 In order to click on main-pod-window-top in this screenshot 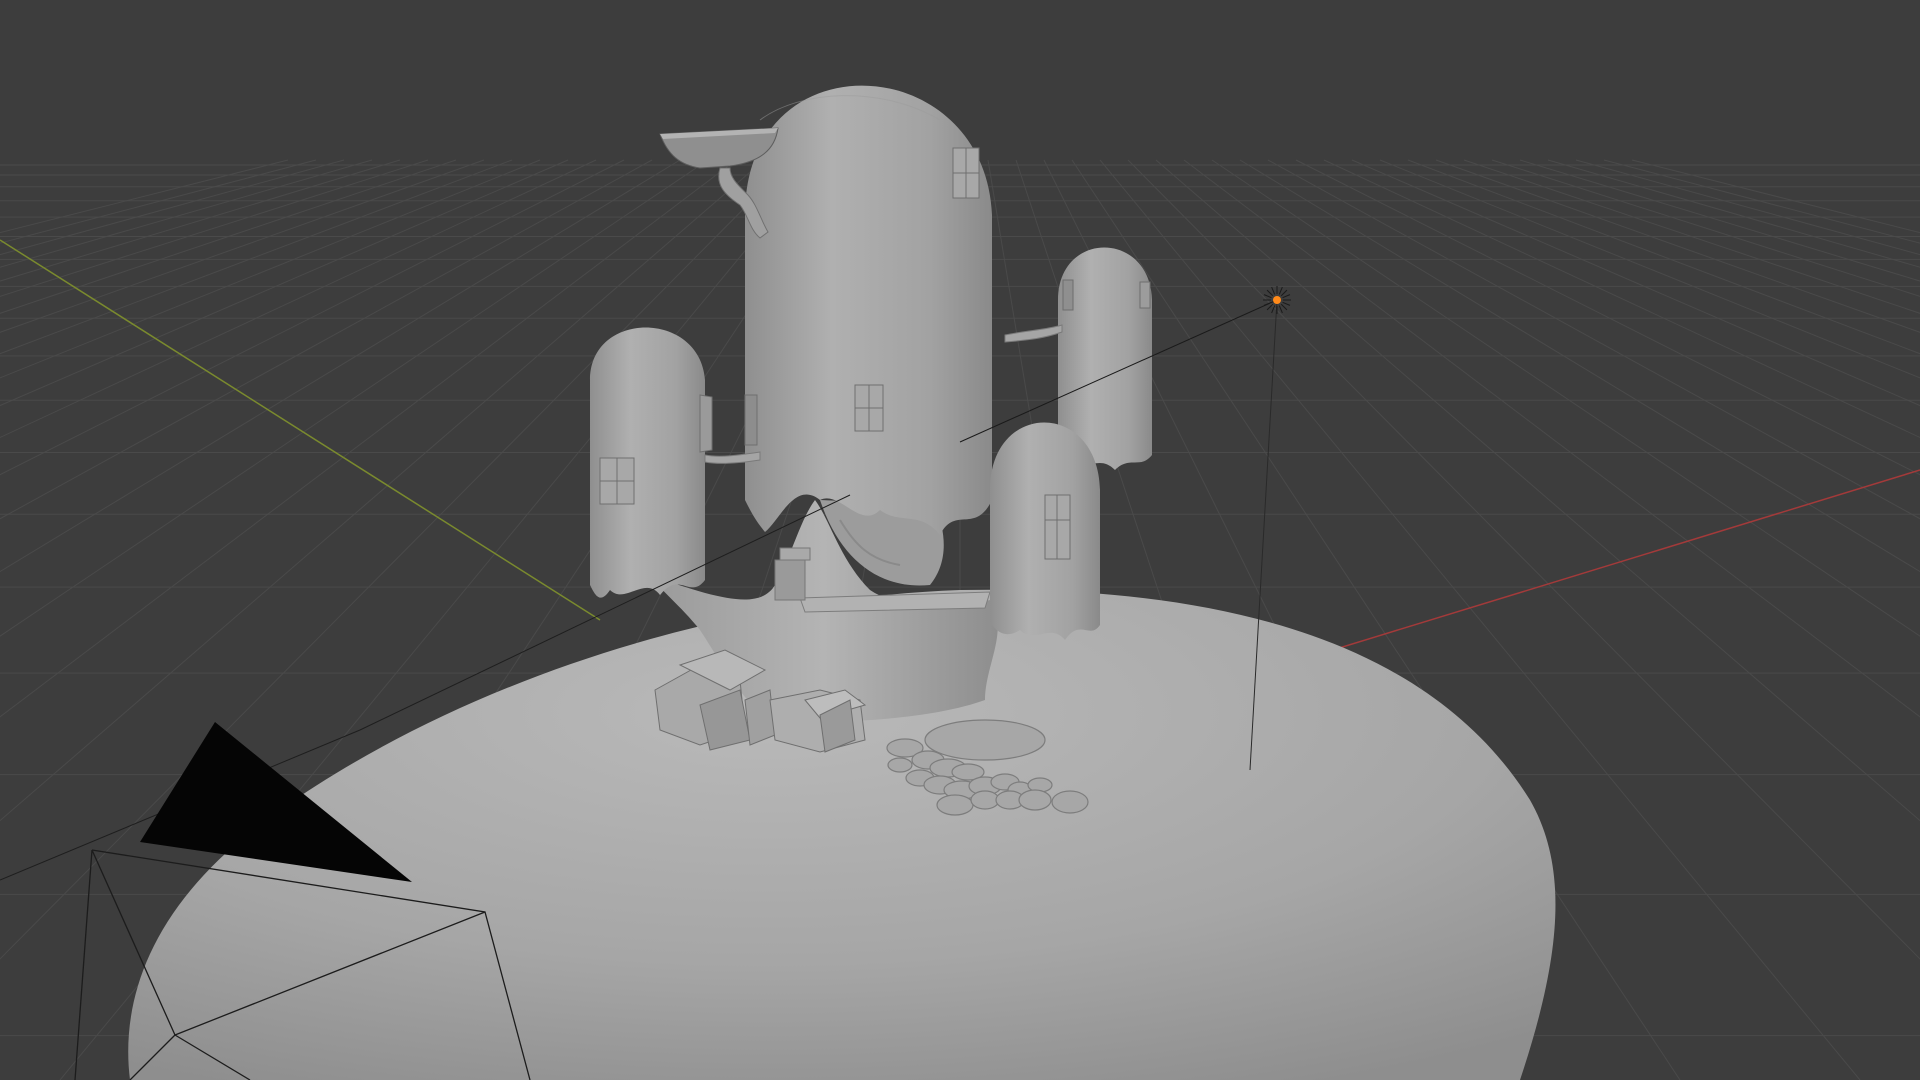, I will do `click(966, 173)`.